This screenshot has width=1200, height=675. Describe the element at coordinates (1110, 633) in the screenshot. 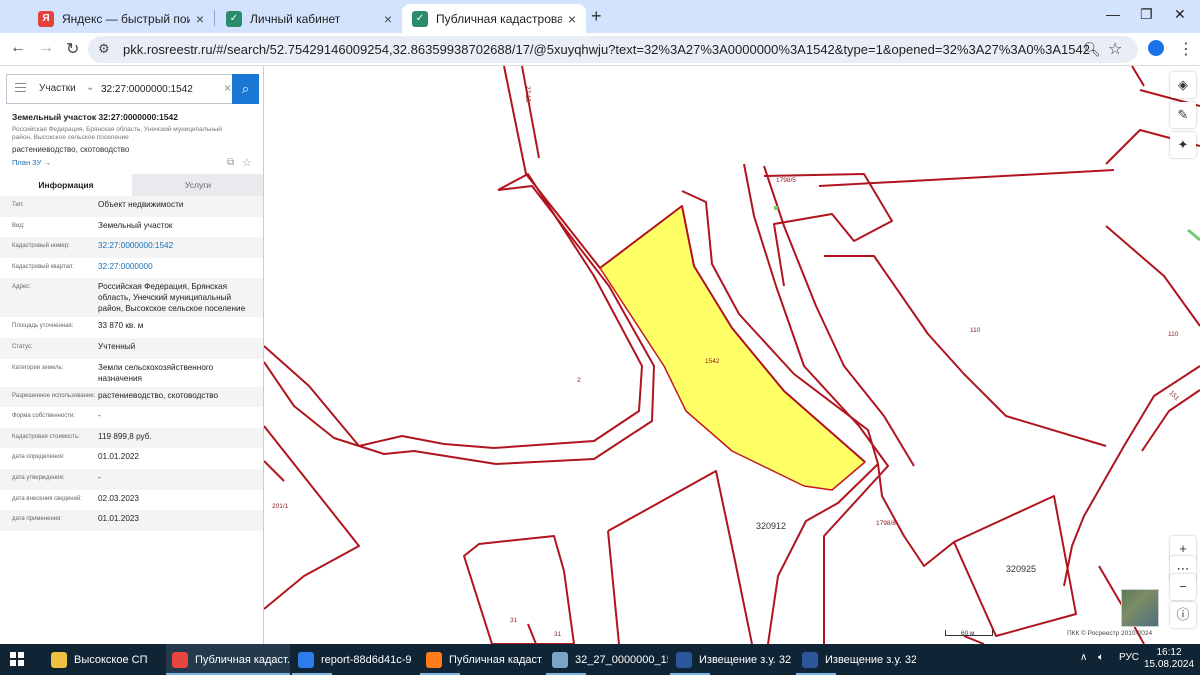

I see `copyright-text: ПКК © Росреестр 2010-2024` at that location.